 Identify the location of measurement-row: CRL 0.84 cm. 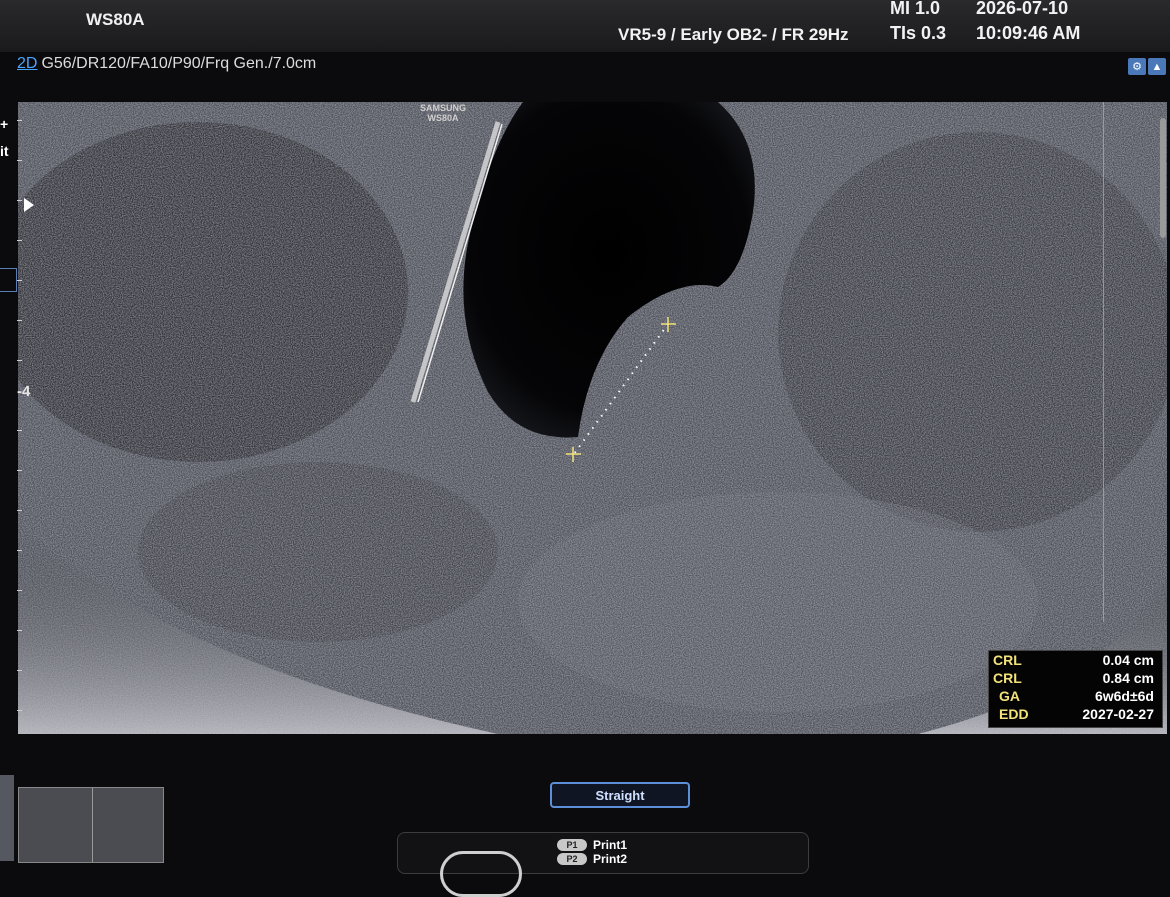
(1073, 678).